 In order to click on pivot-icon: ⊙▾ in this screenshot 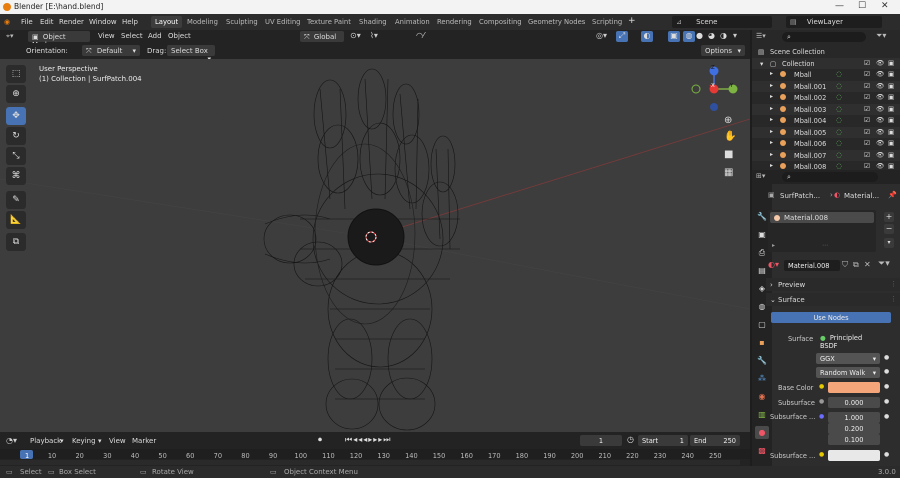, I will do `click(355, 35)`.